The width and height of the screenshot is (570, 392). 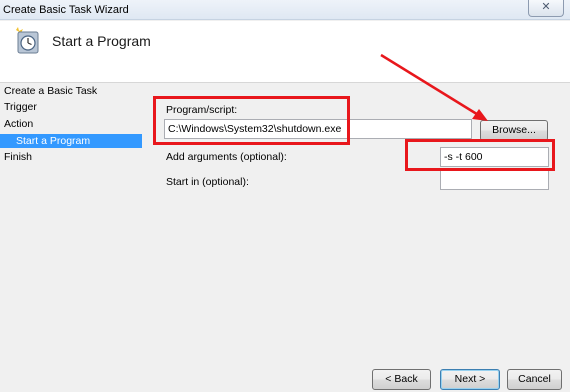 I want to click on sidebar-item-start-a-program: Start a Program, so click(x=71, y=141).